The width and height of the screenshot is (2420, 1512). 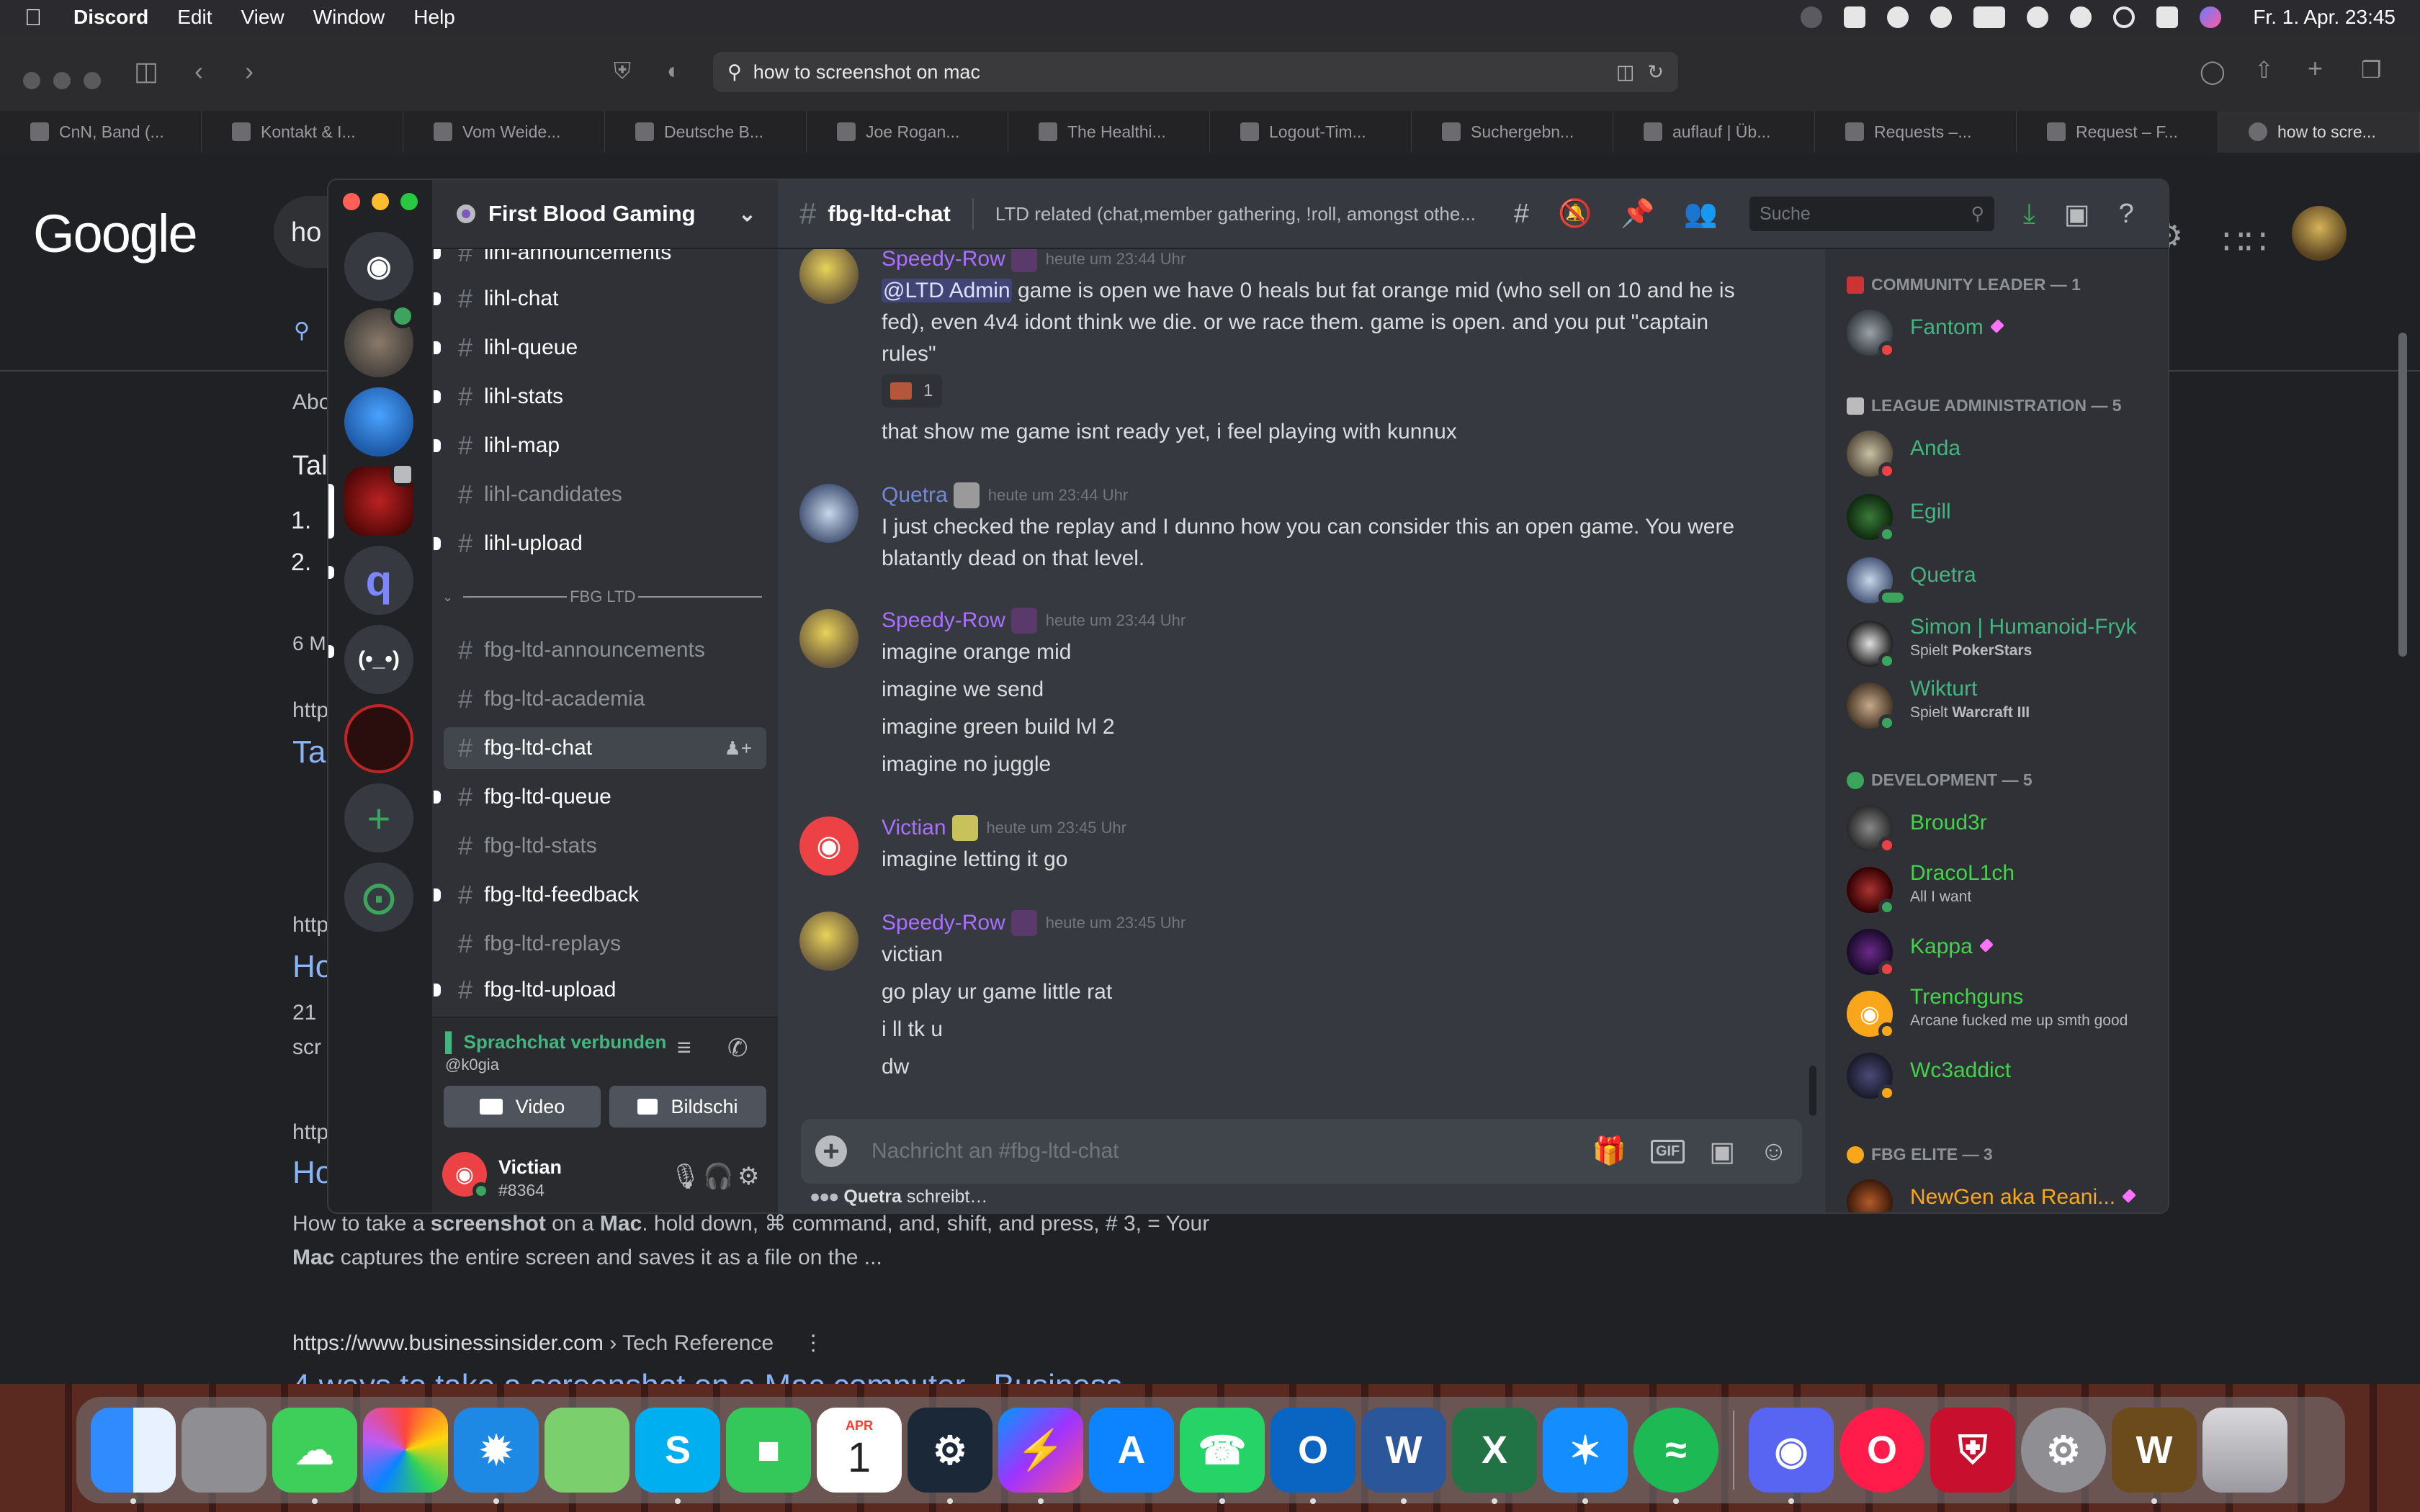 What do you see at coordinates (2167, 17) in the screenshot?
I see `control-center-icon` at bounding box center [2167, 17].